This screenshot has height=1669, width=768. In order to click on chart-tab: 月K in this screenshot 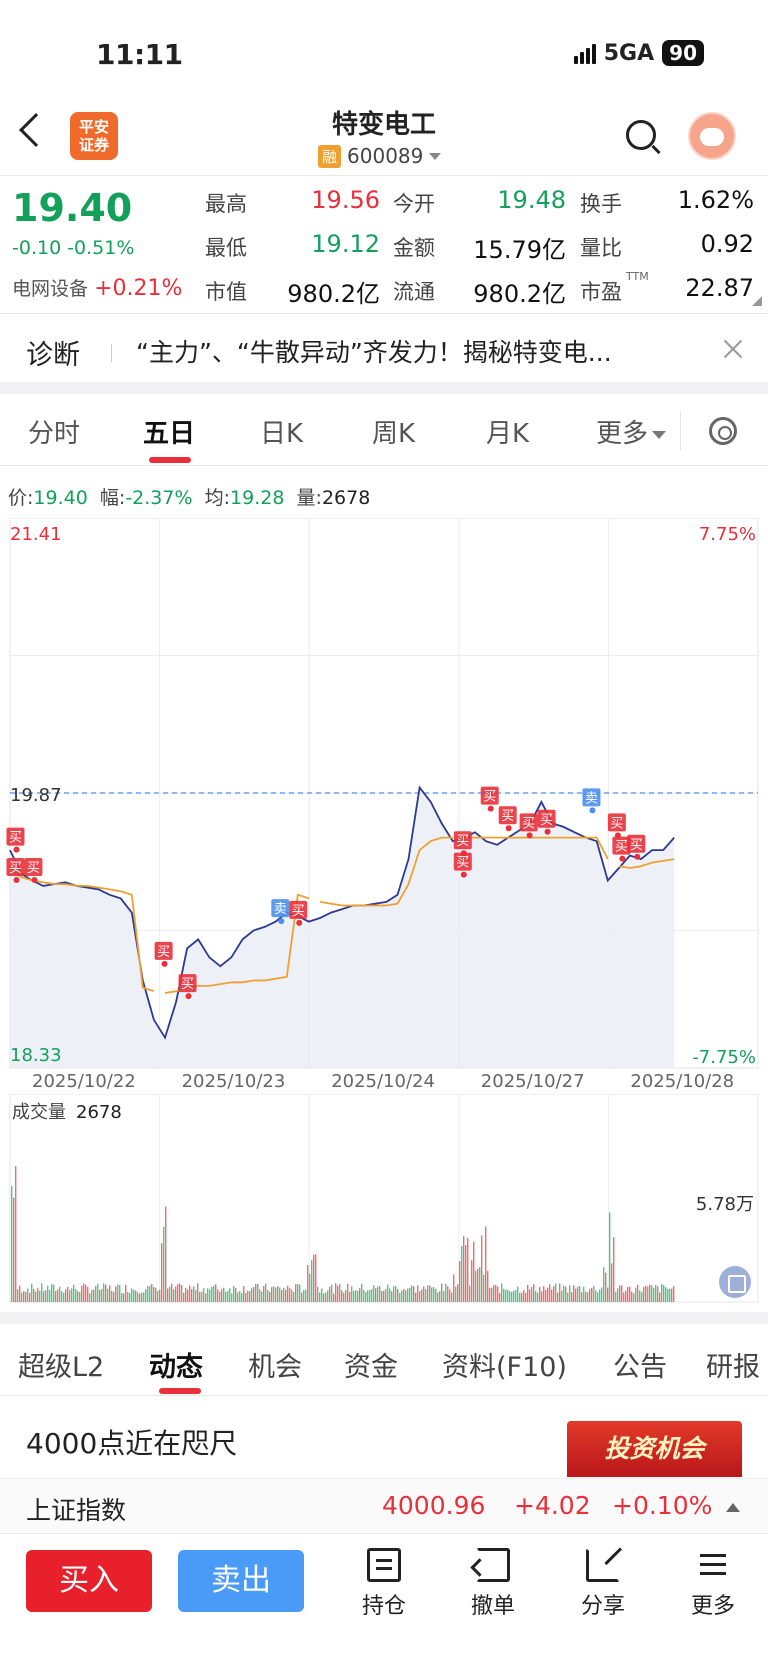, I will do `click(507, 431)`.